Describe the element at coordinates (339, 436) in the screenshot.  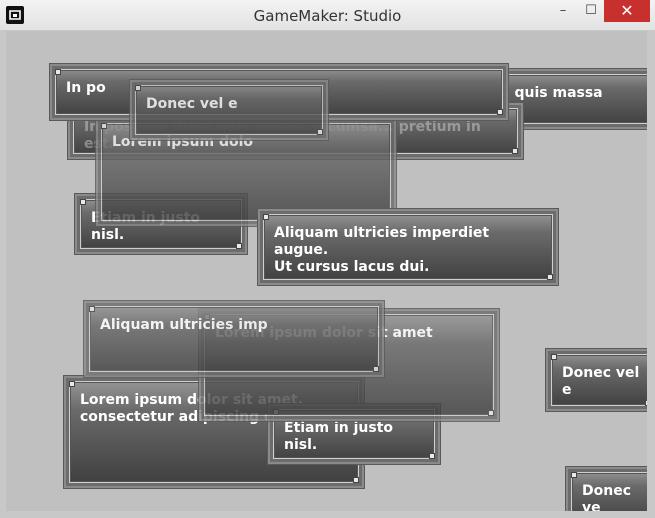
I see `textbox-text: Etiam in justo nisl.` at that location.